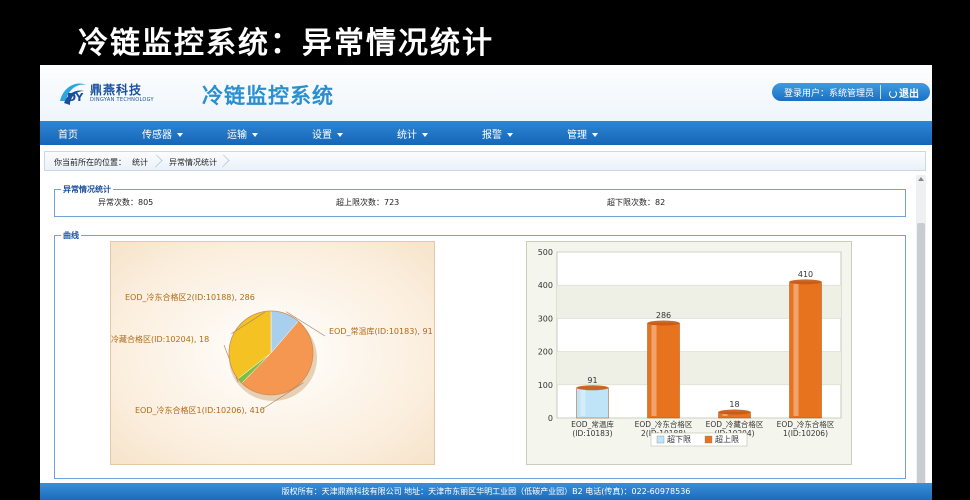 The height and width of the screenshot is (500, 970). Describe the element at coordinates (237, 135) in the screenshot. I see `nav-label: 运输` at that location.